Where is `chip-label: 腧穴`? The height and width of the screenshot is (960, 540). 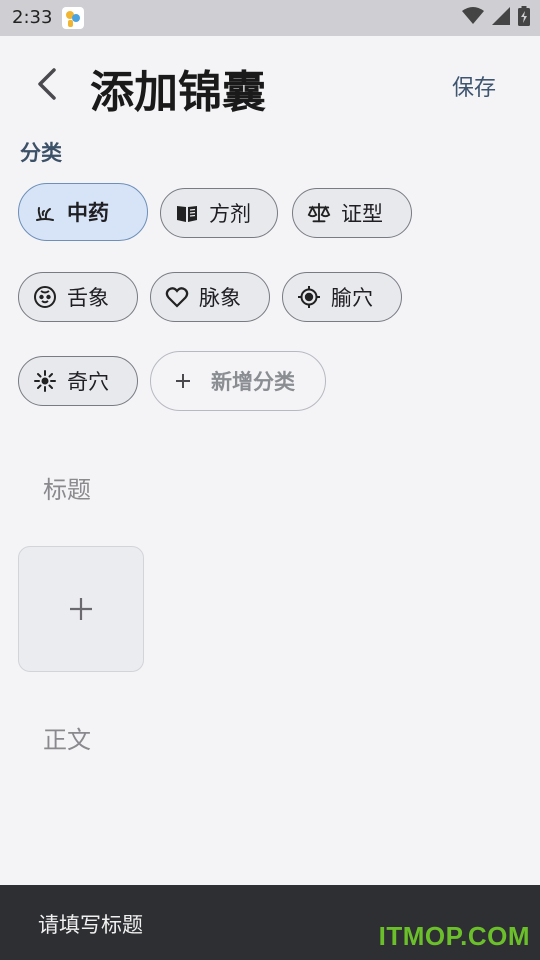
chip-label: 腧穴 is located at coordinates (352, 298).